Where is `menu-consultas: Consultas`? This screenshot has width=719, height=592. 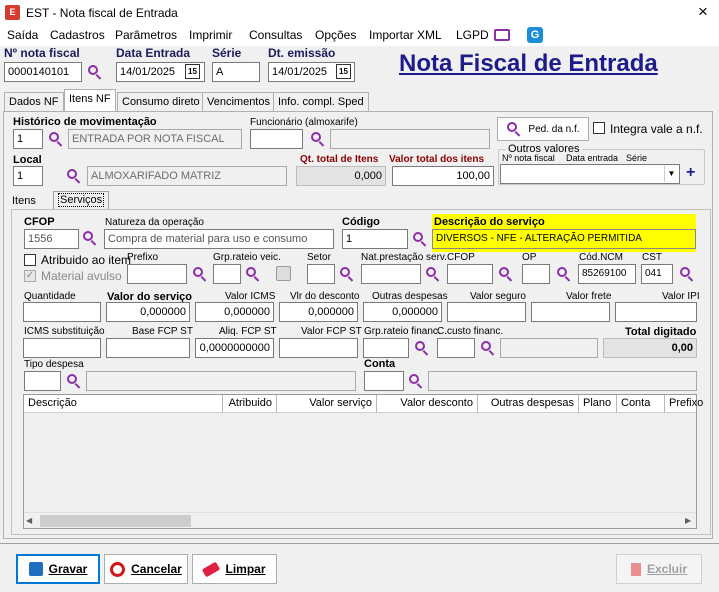 menu-consultas: Consultas is located at coordinates (275, 35).